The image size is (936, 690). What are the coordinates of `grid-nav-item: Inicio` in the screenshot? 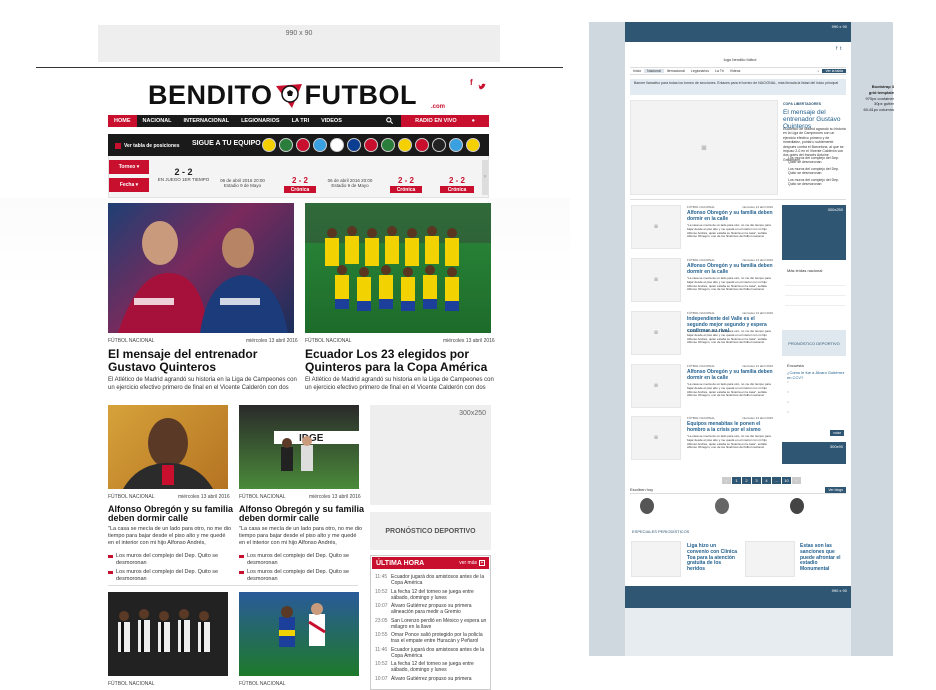 It's located at (637, 71).